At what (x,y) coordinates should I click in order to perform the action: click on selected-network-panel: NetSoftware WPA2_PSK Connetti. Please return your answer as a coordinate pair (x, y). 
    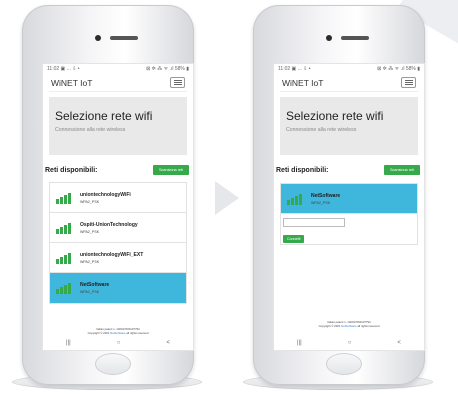
    Looking at the image, I should click on (349, 214).